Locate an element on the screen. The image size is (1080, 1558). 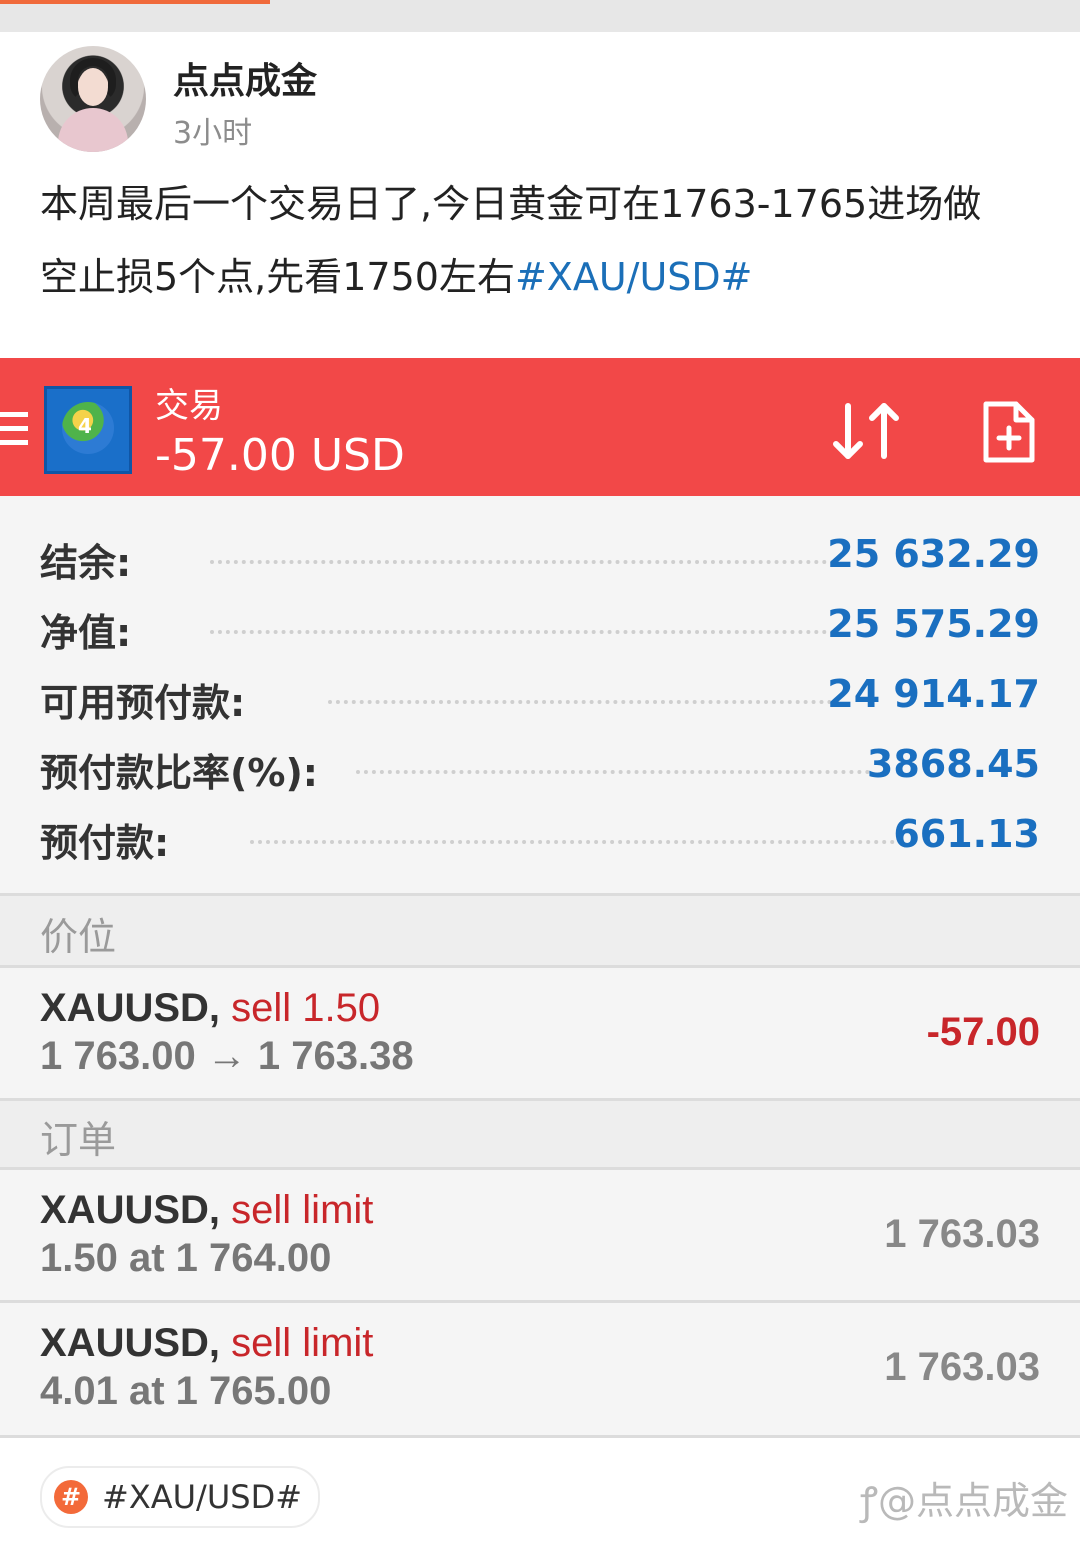
avatar-body is located at coordinates (93, 130).